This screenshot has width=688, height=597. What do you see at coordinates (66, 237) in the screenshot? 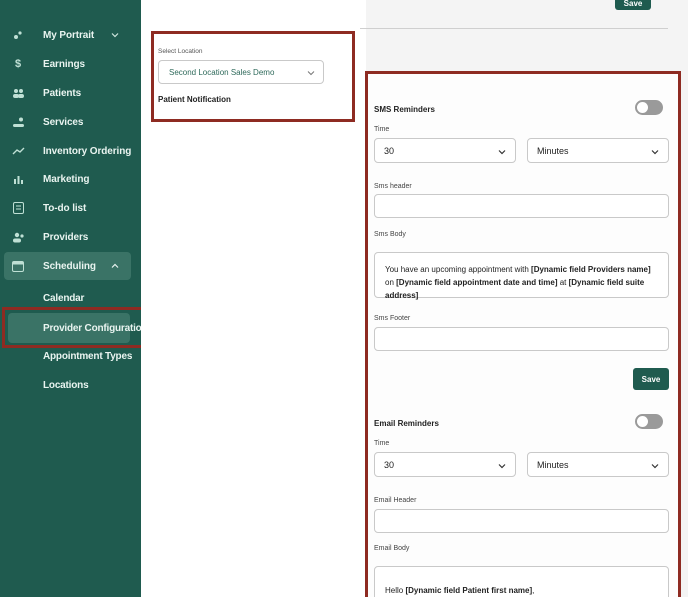
I see `sidebar-item-label: Providers` at bounding box center [66, 237].